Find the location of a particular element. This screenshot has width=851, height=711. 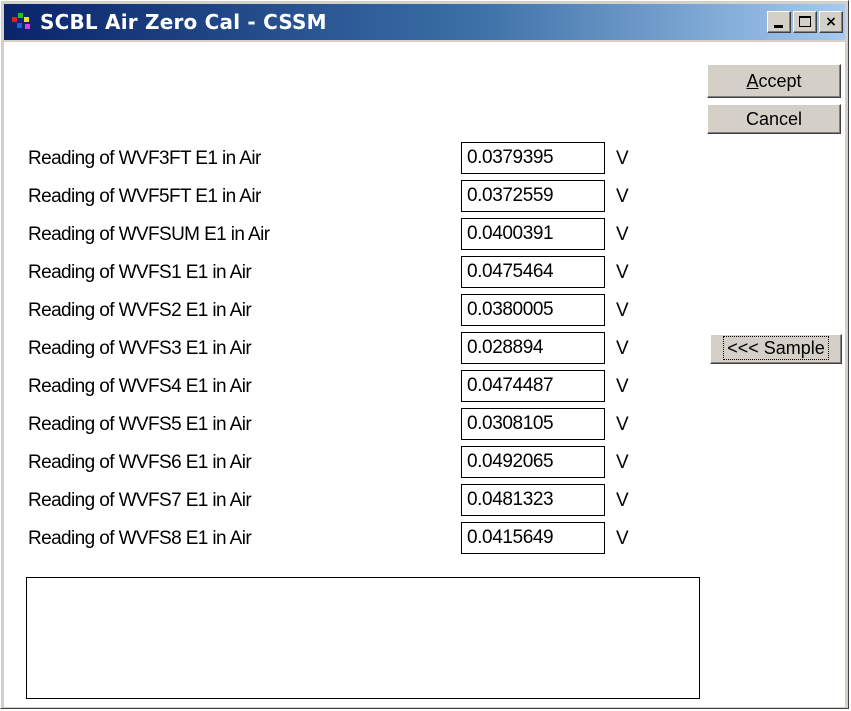

sample-label: <<< Sample is located at coordinates (776, 348).